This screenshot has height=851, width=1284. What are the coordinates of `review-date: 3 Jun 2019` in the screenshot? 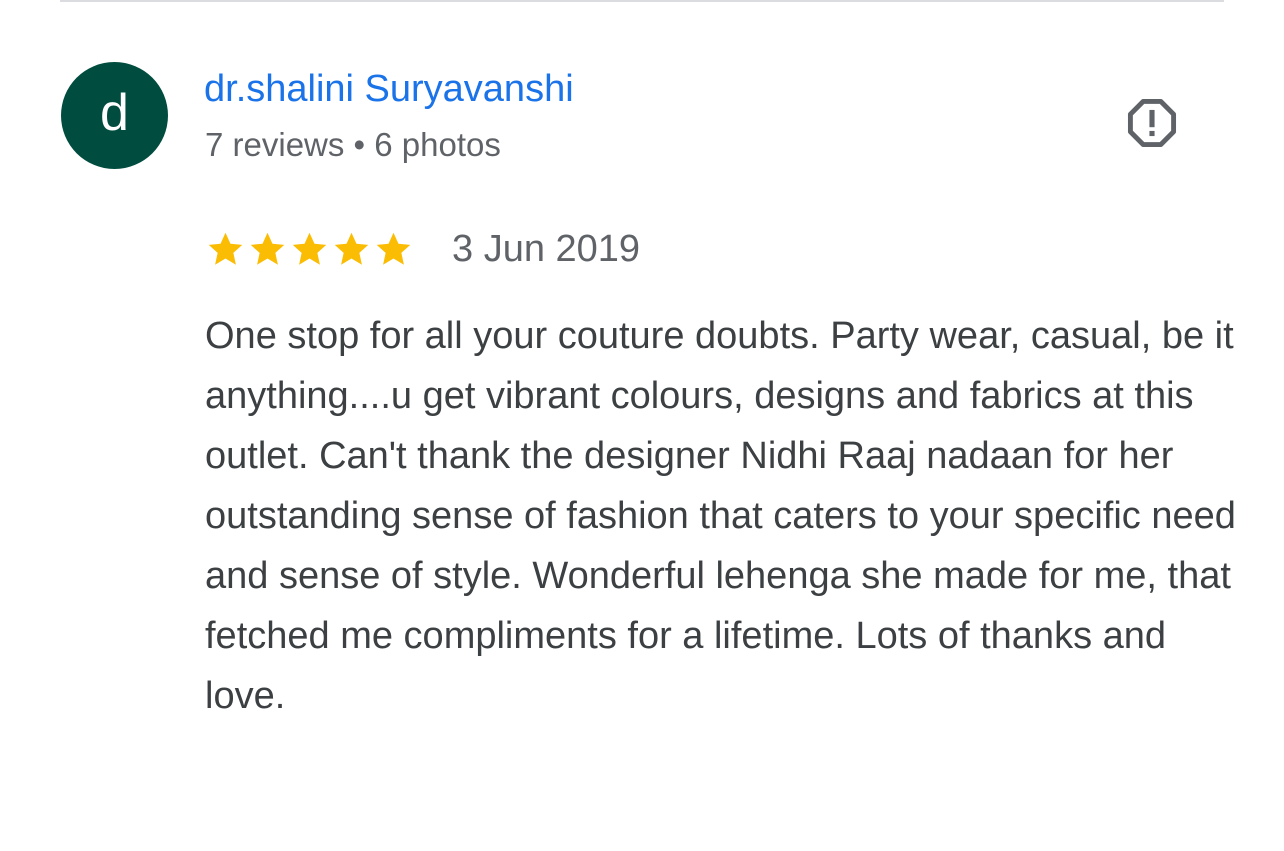 It's located at (546, 249).